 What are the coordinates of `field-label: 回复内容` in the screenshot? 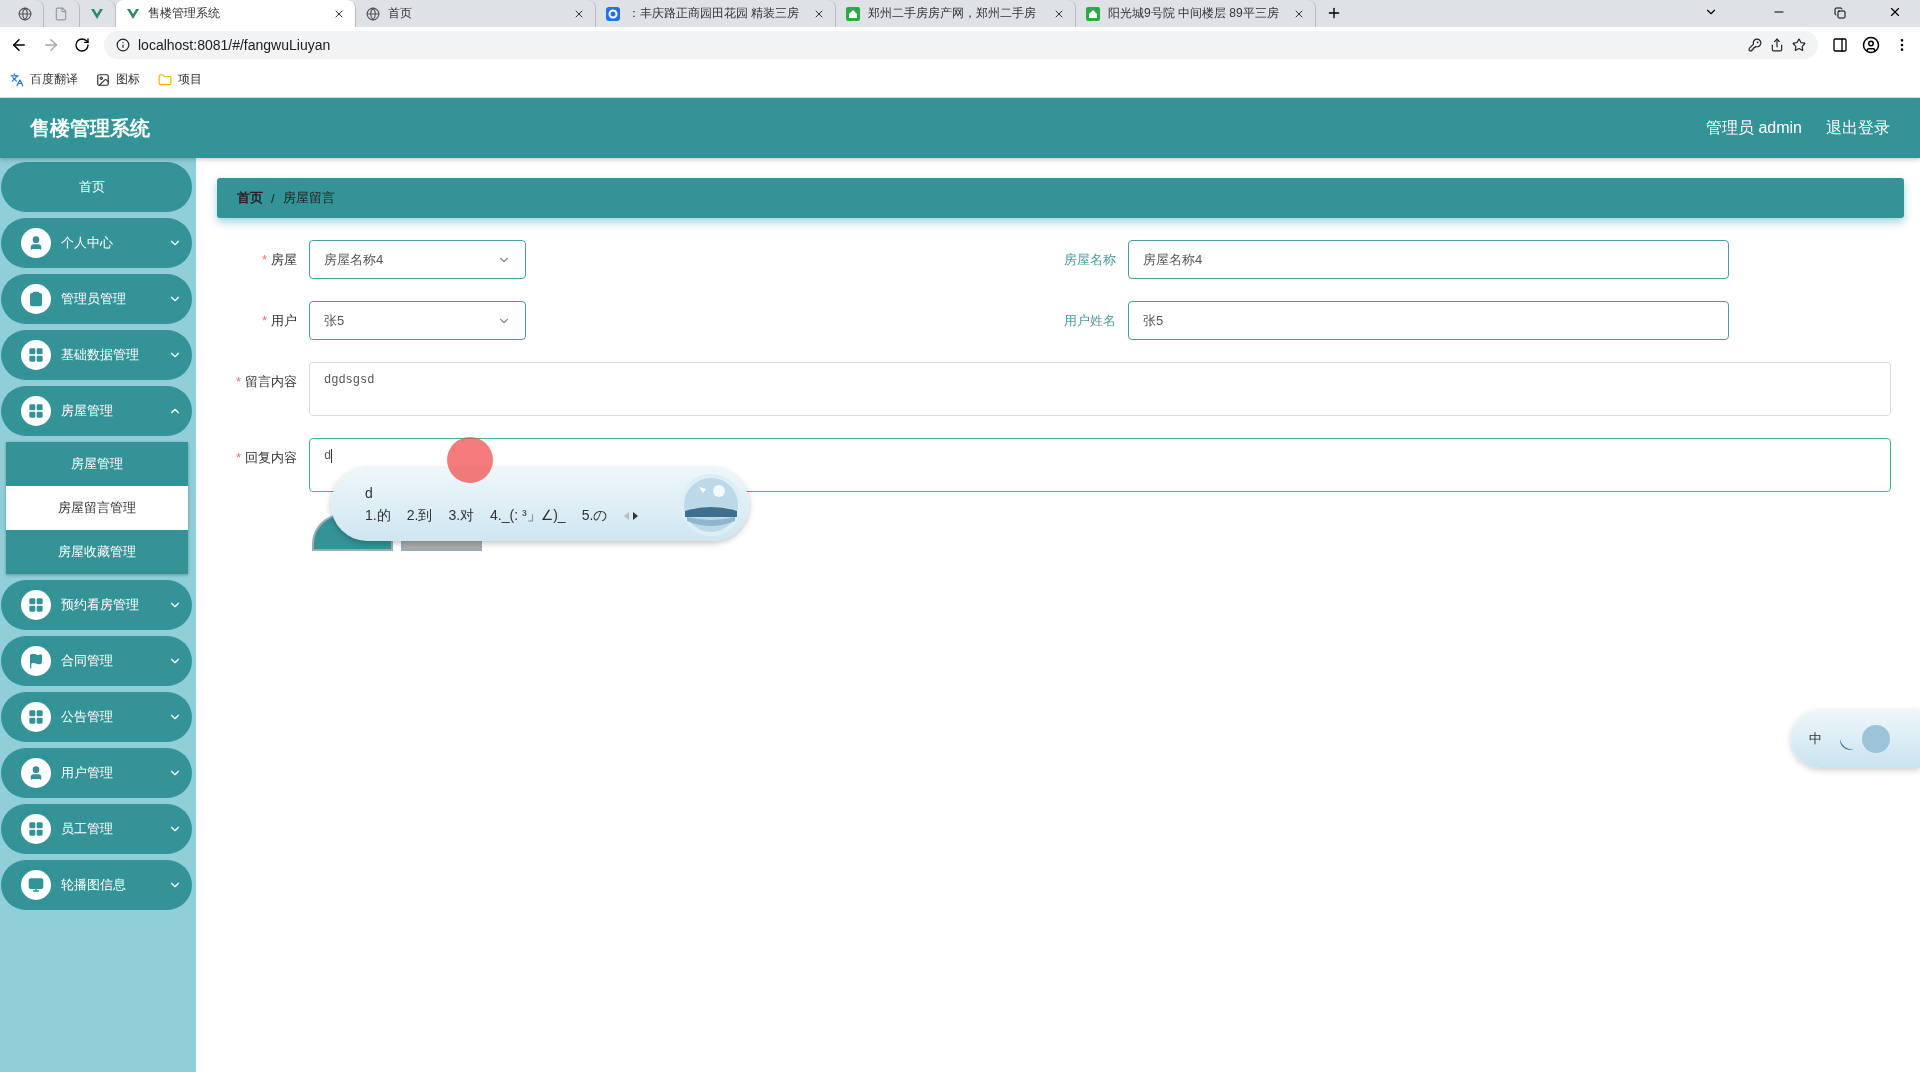 It's located at (271, 457).